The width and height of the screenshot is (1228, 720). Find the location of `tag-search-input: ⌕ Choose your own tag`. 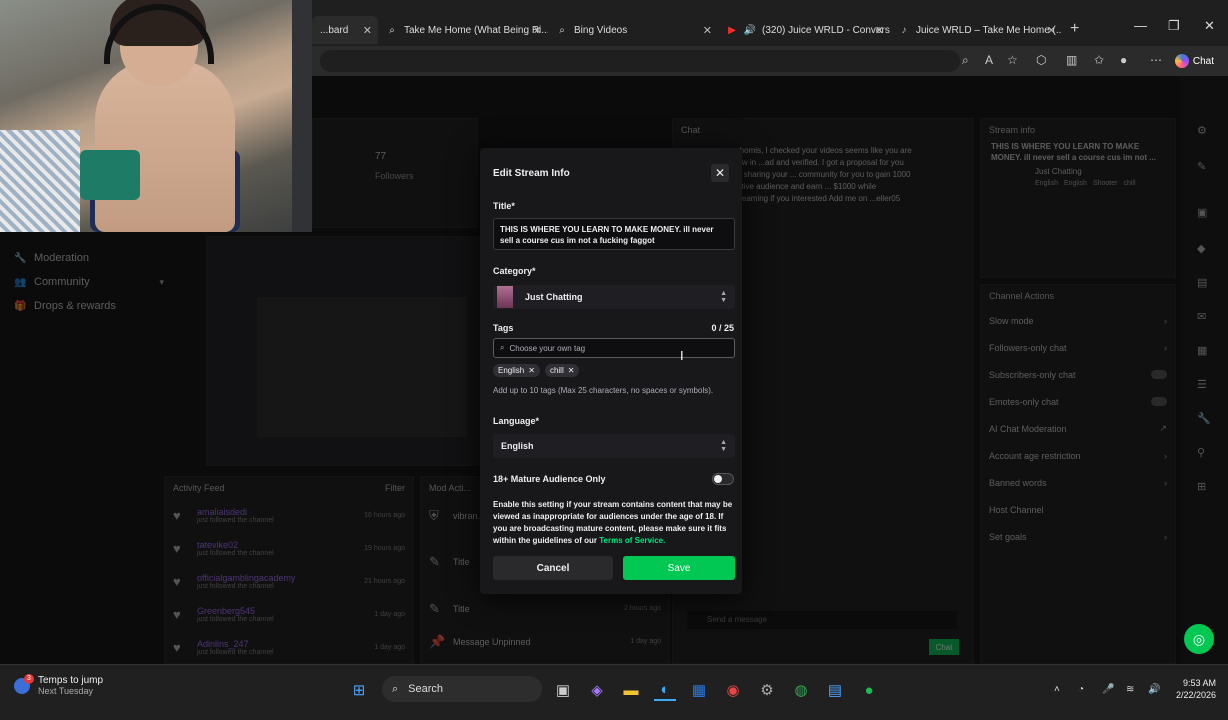

tag-search-input: ⌕ Choose your own tag is located at coordinates (614, 348).